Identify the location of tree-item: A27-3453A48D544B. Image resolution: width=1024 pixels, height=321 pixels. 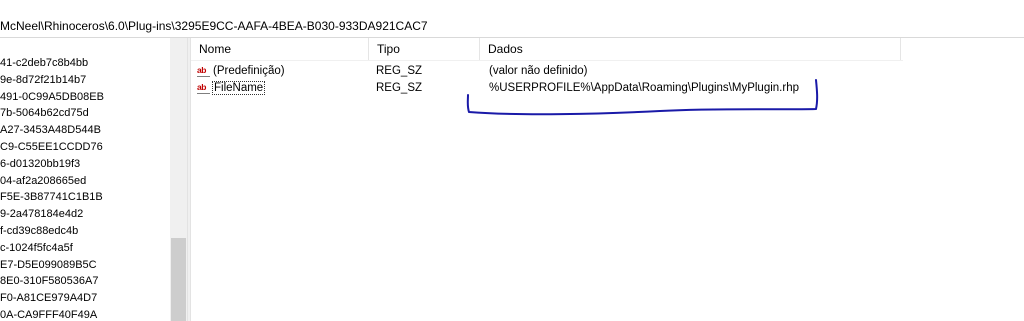
(52, 130).